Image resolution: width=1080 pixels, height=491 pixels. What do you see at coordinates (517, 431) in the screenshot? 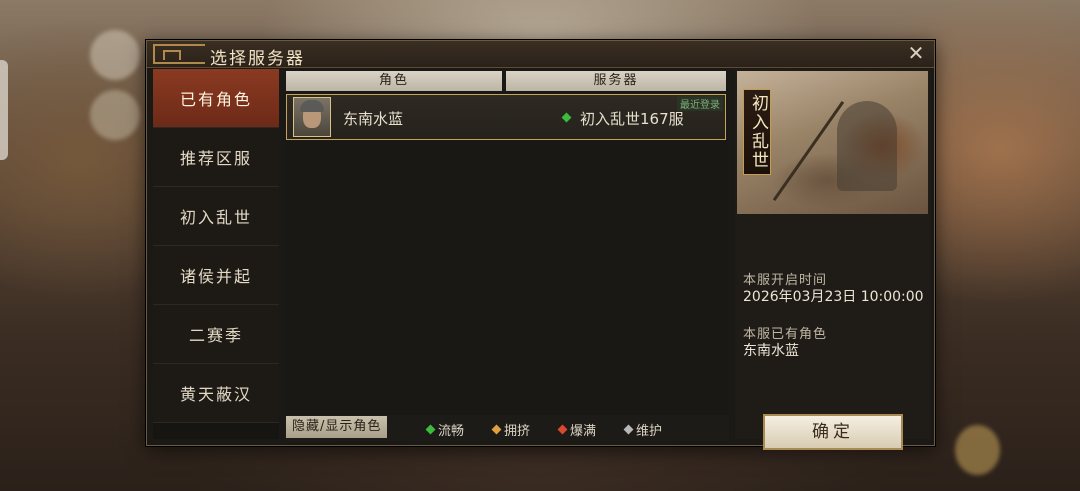
I see `legend-label: 拥挤` at bounding box center [517, 431].